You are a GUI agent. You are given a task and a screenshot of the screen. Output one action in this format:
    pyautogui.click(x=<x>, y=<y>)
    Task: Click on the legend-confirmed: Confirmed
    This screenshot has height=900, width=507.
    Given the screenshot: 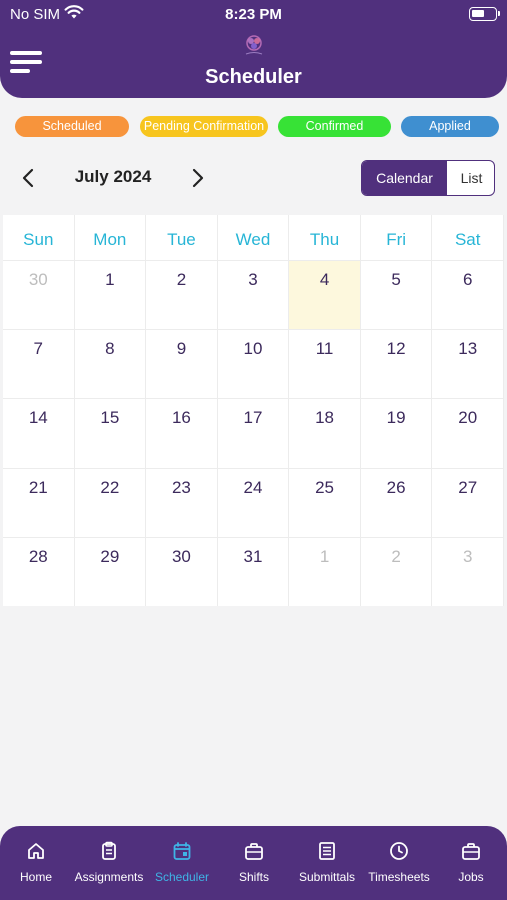 What is the action you would take?
    pyautogui.click(x=334, y=126)
    